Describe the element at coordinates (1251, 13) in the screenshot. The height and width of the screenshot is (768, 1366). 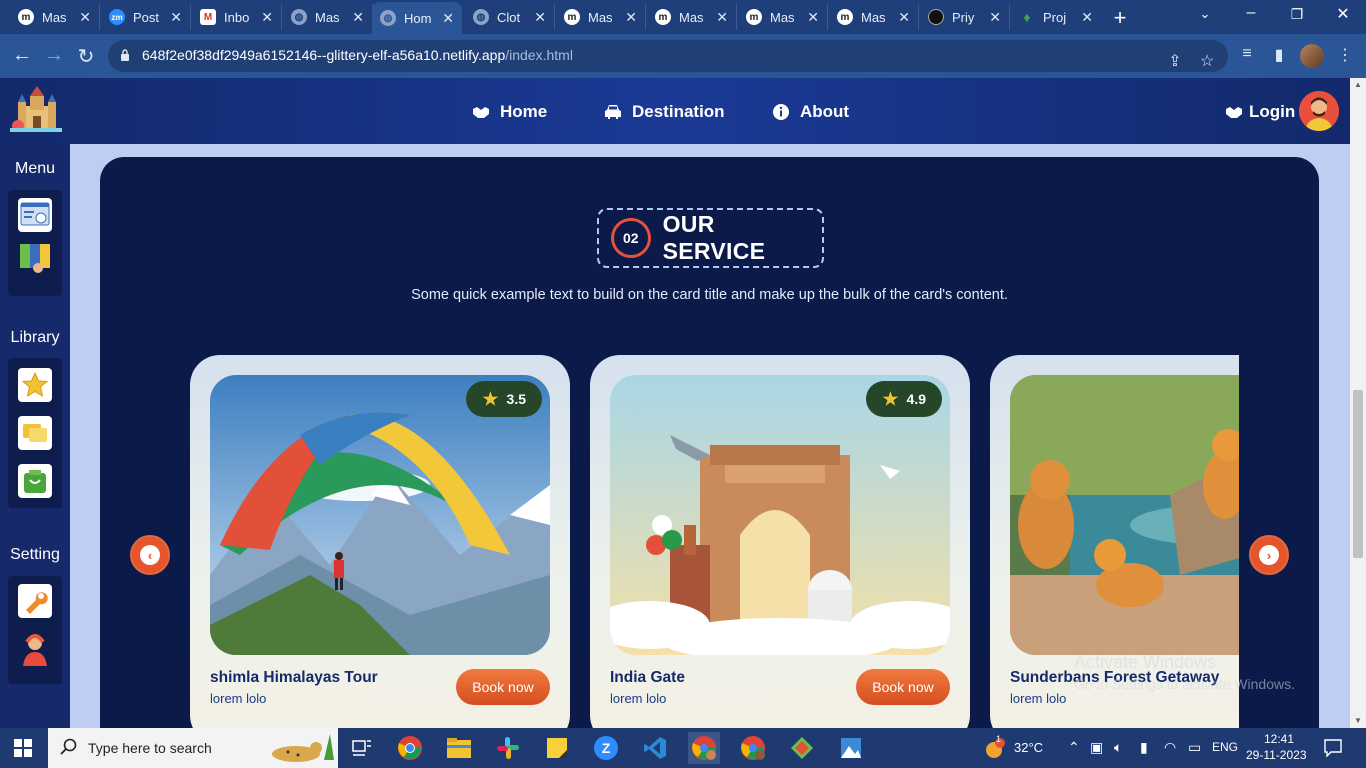
I see `minimize-button: –` at that location.